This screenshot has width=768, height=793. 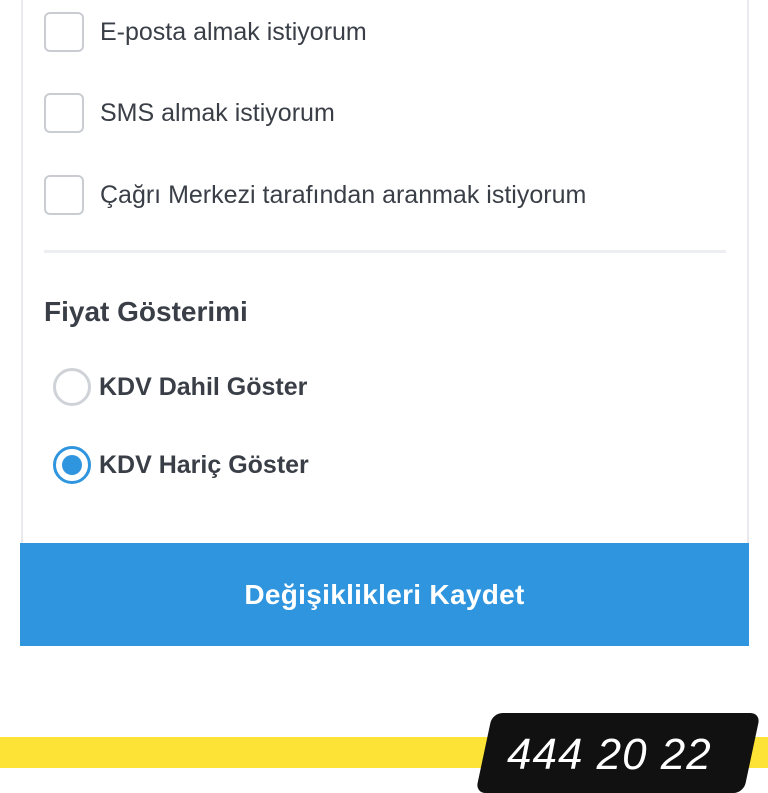 I want to click on vat-included-option: KDV Dahil Göster, so click(x=180, y=387).